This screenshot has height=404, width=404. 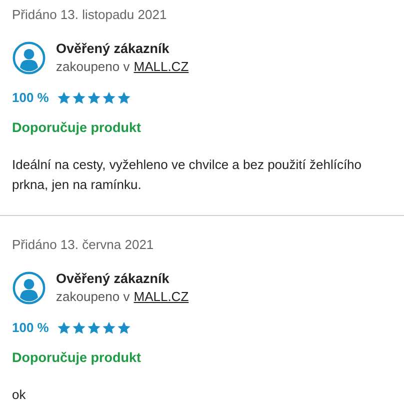 What do you see at coordinates (83, 245) in the screenshot?
I see `review-date: Přidáno 13. června 2021` at bounding box center [83, 245].